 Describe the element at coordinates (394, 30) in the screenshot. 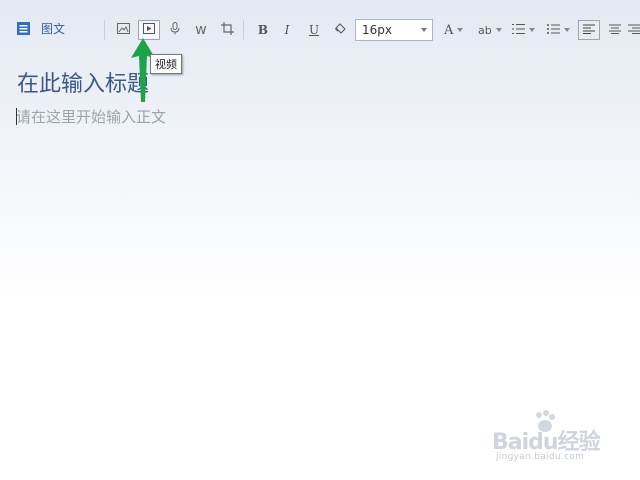

I see `font-size-select: 16px` at that location.